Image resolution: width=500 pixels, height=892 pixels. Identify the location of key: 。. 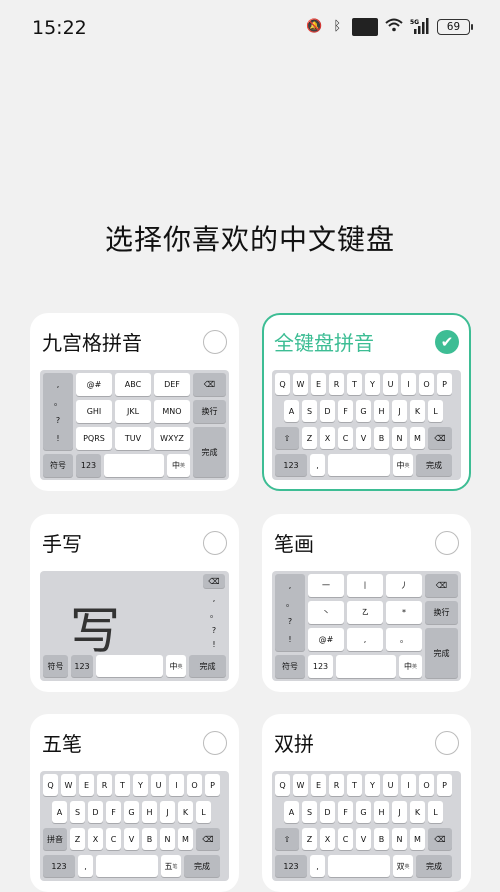
(404, 639).